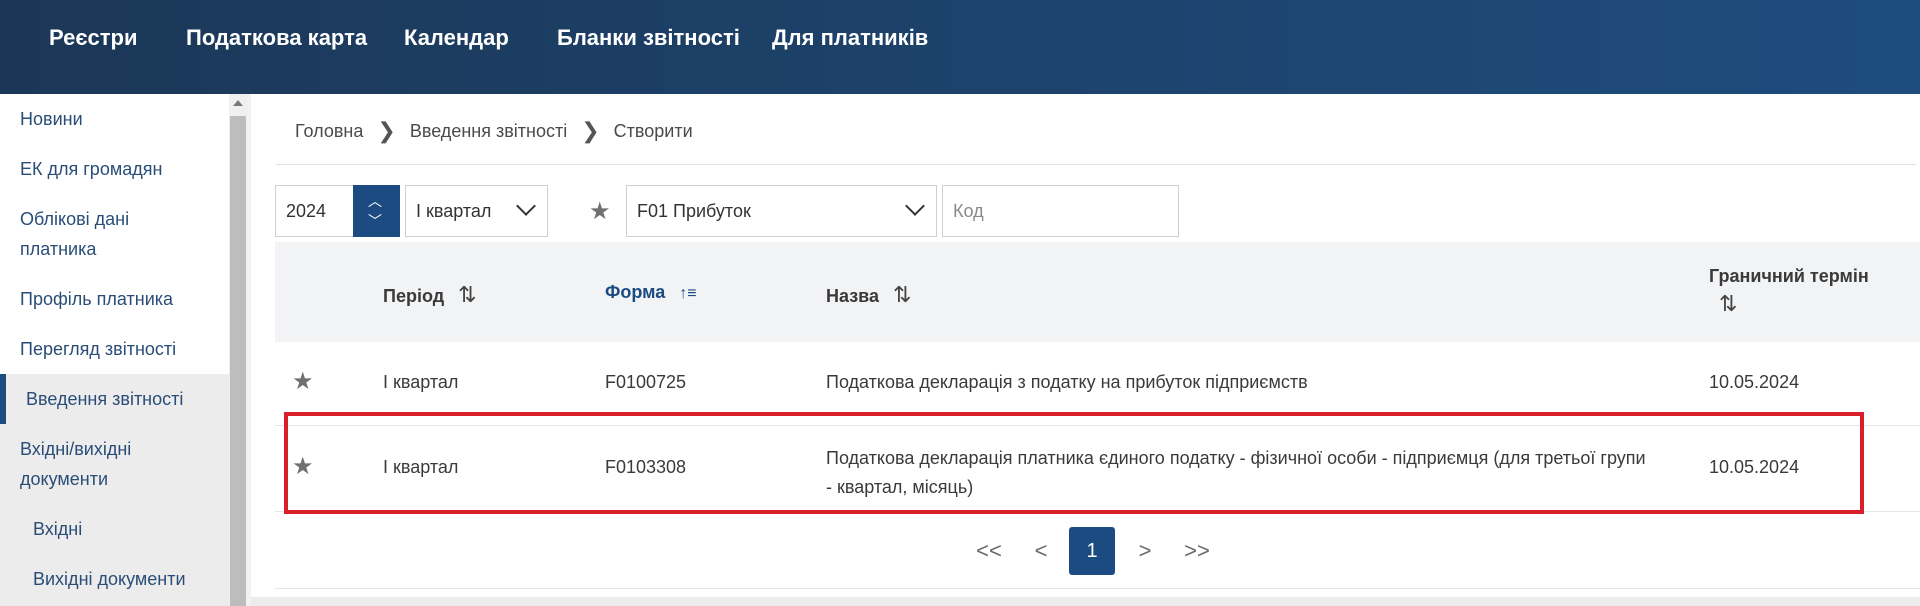  What do you see at coordinates (1074, 463) in the screenshot?
I see `row-highlight-annotation` at bounding box center [1074, 463].